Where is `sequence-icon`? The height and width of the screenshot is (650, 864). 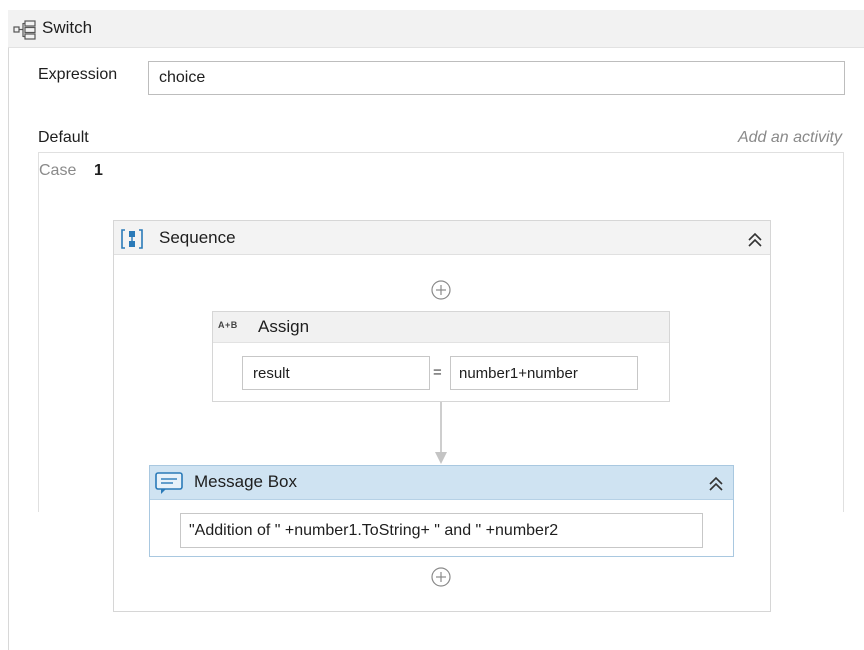
sequence-icon is located at coordinates (132, 239).